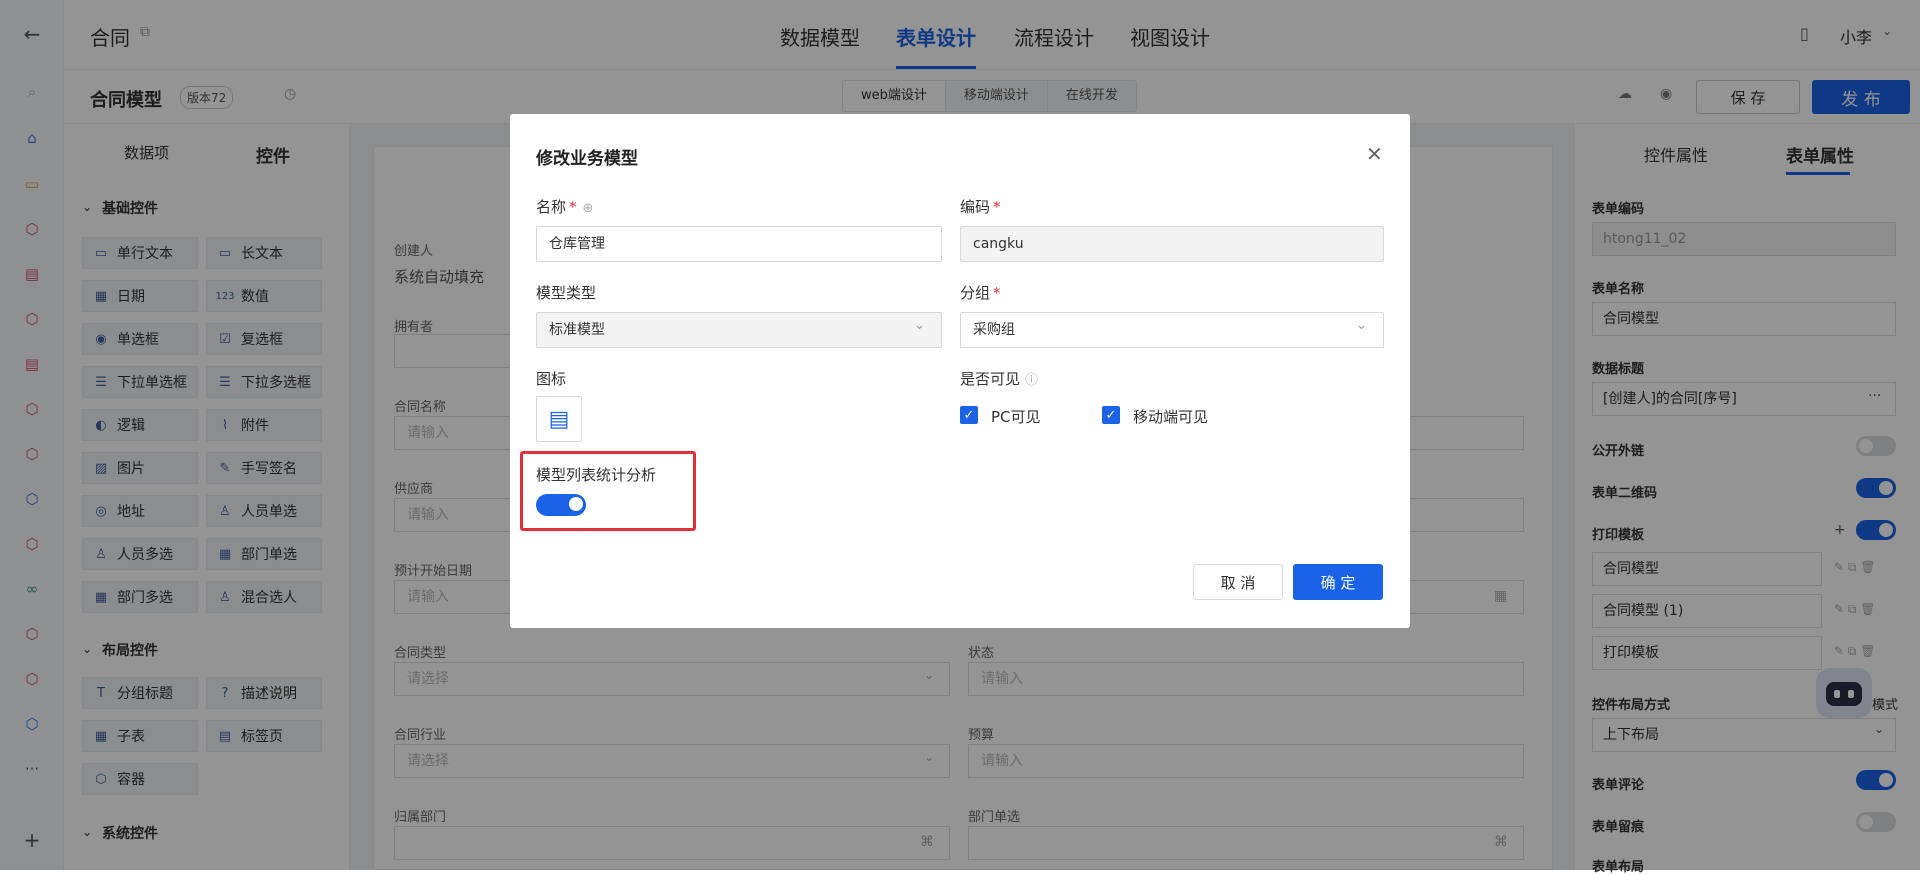  I want to click on mobile-visible-checkbox: ✓, so click(1111, 415).